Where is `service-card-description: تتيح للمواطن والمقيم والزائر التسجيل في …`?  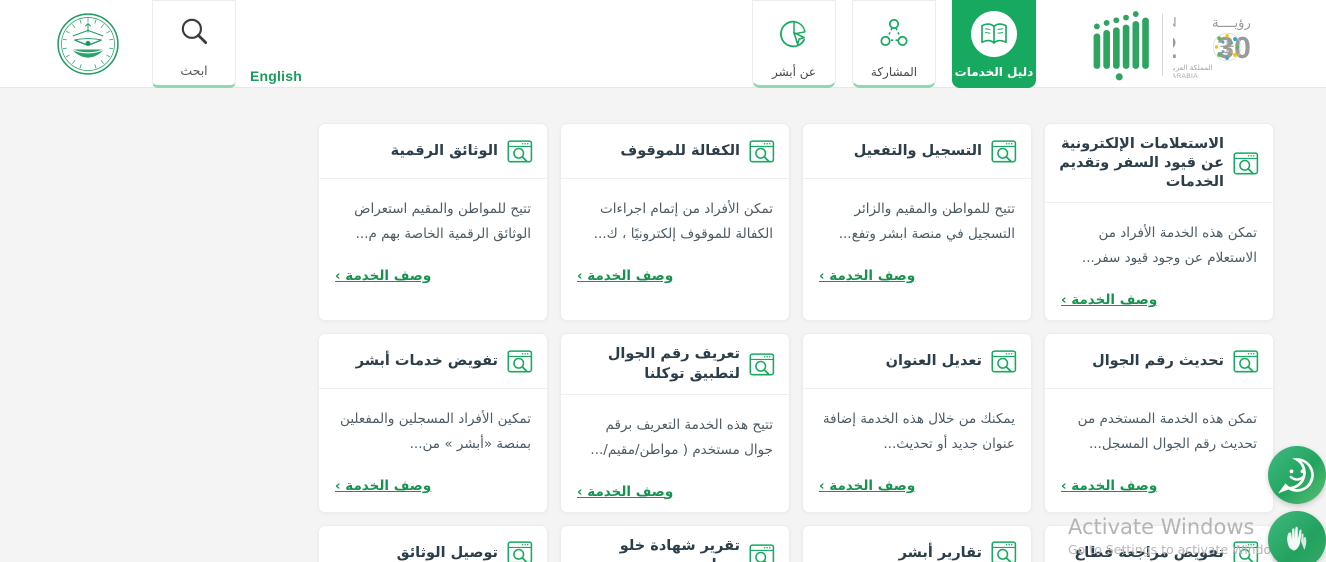
service-card-description: تتيح للمواطن والمقيم والزائر التسجيل في … is located at coordinates (926, 221).